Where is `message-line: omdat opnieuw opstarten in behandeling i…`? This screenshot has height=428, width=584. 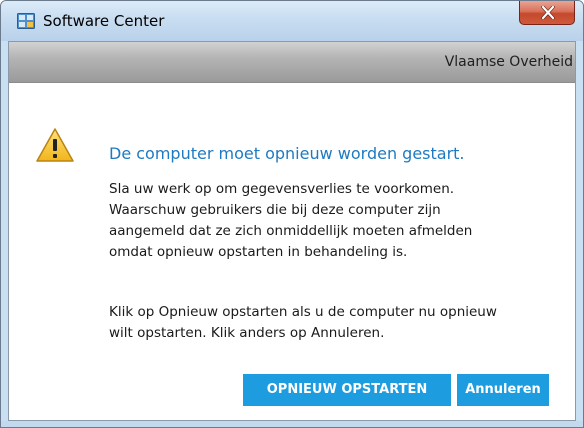
message-line: omdat opnieuw opstarten in behandeling i… is located at coordinates (258, 252).